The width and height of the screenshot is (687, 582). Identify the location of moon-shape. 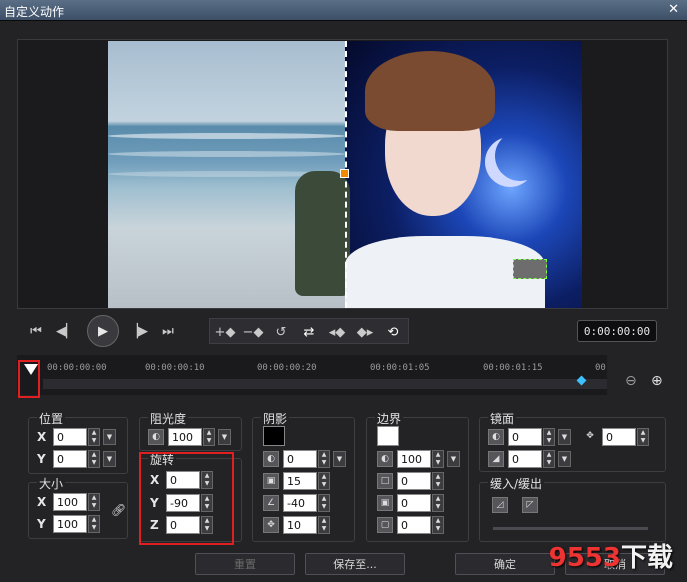
(520, 156).